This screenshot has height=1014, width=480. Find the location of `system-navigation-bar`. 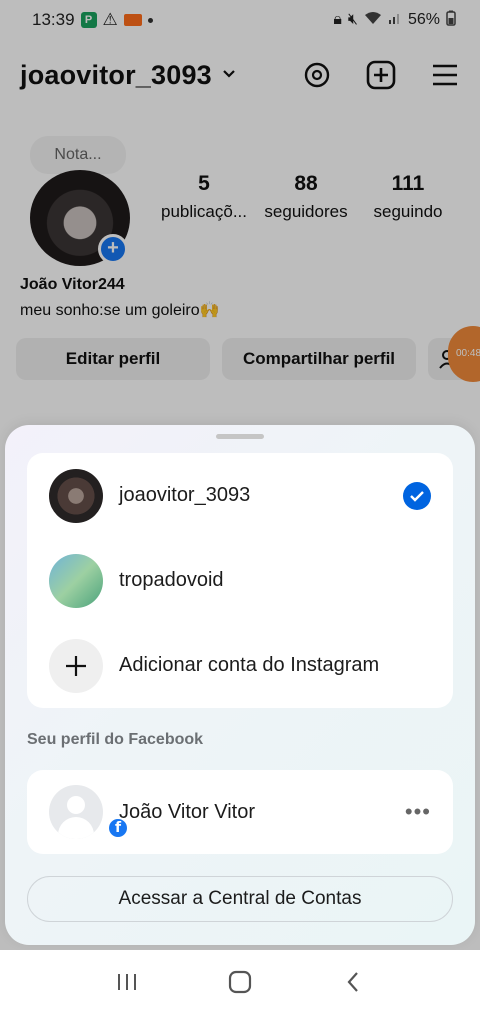

system-navigation-bar is located at coordinates (240, 982).